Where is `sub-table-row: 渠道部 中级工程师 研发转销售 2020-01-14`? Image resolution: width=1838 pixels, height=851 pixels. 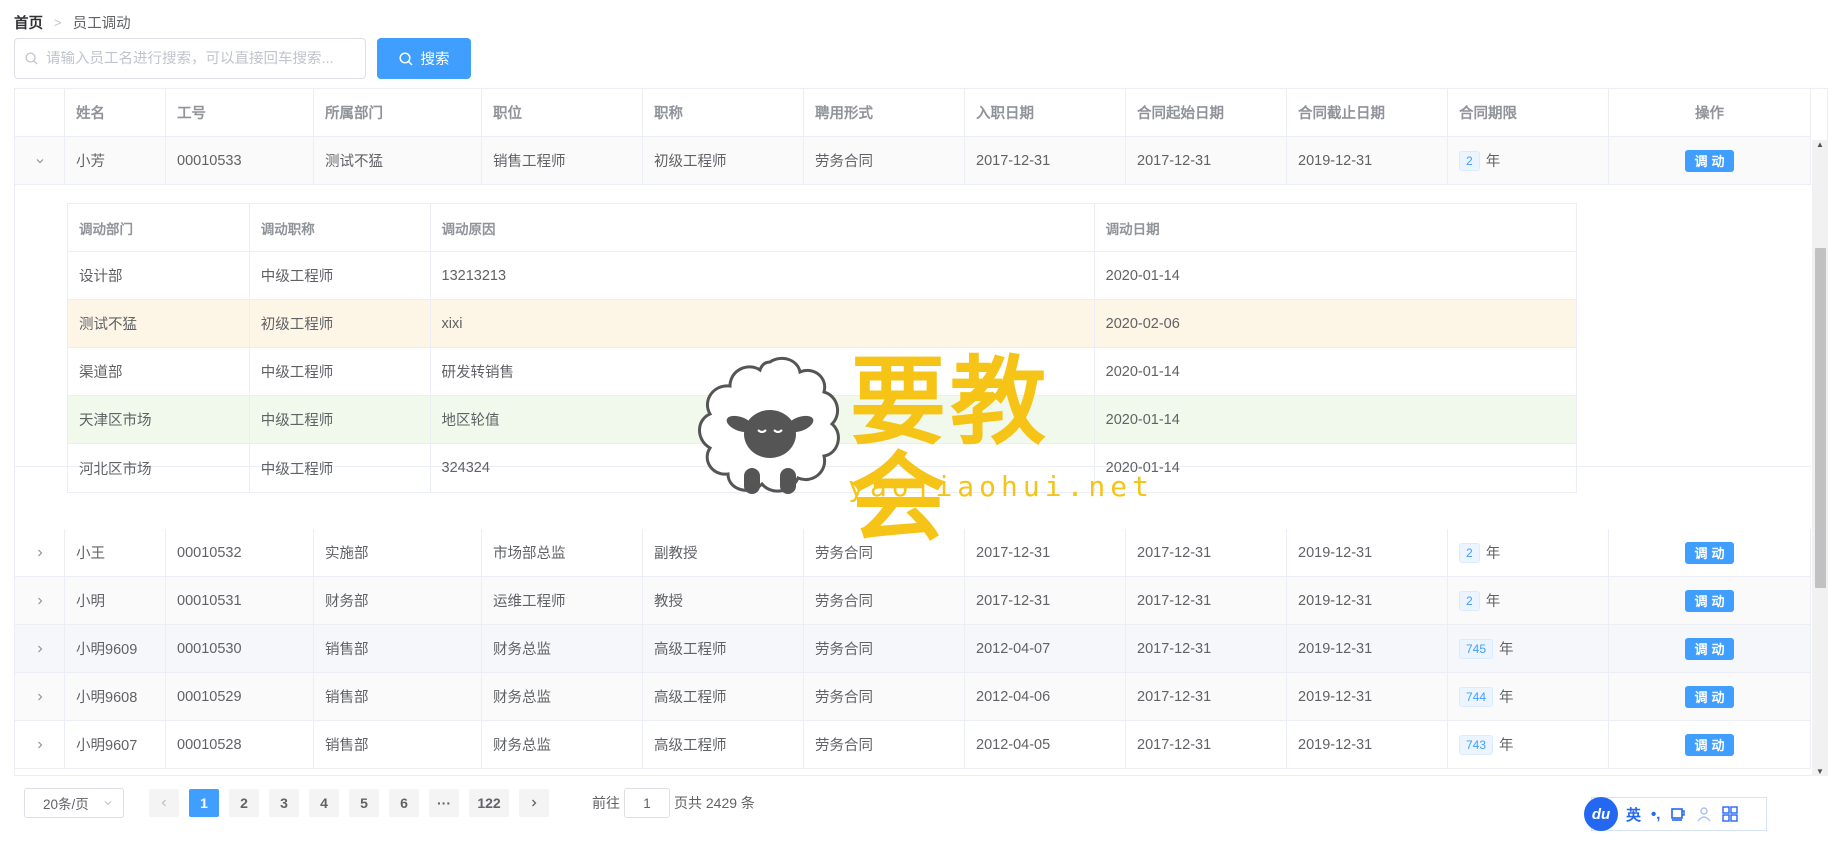 sub-table-row: 渠道部 中级工程师 研发转销售 2020-01-14 is located at coordinates (822, 372).